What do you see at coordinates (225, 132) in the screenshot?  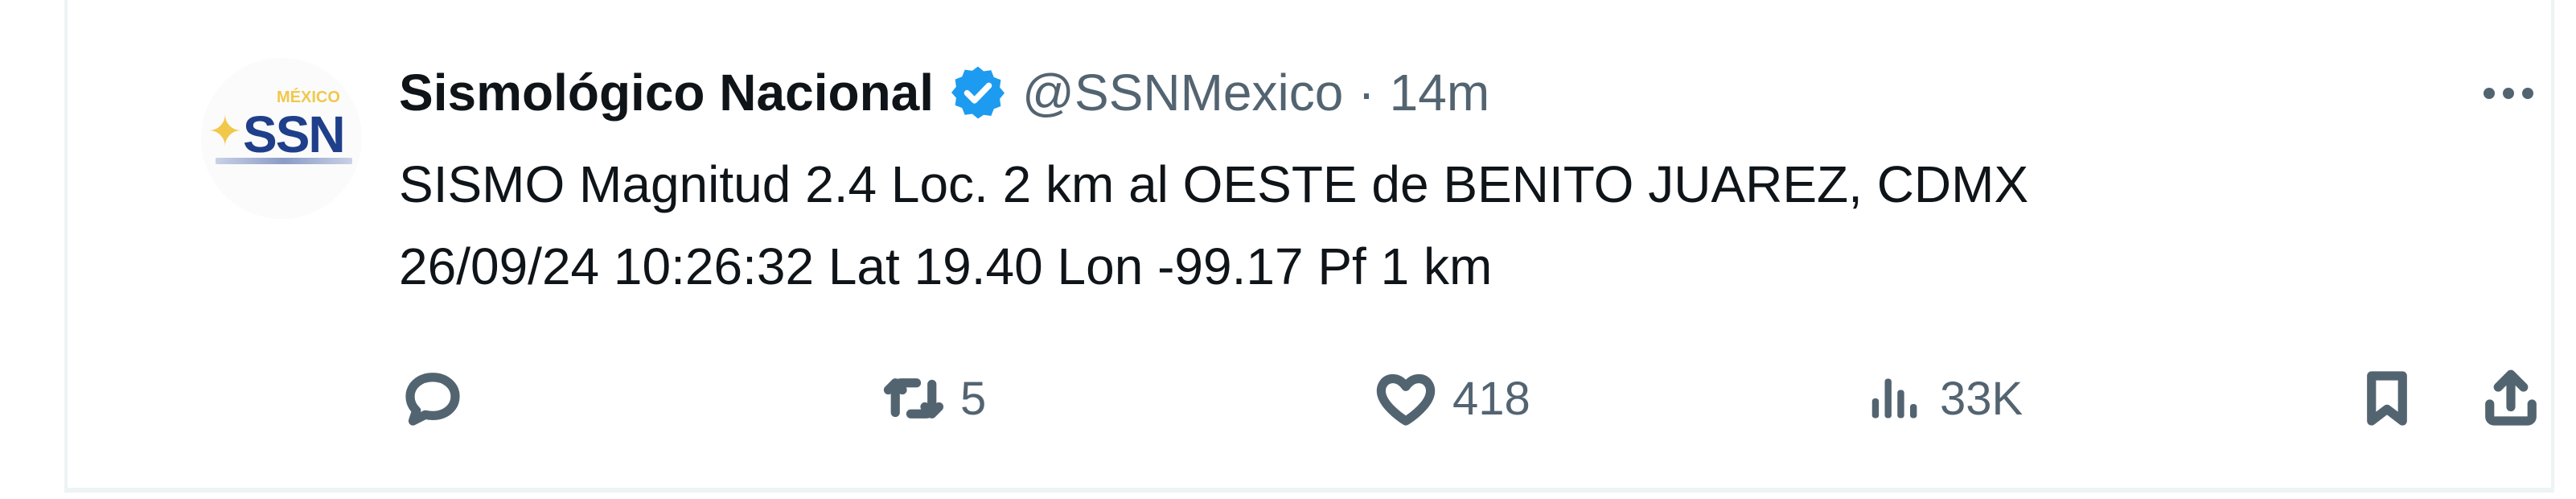 I see `star-icon: ✦` at bounding box center [225, 132].